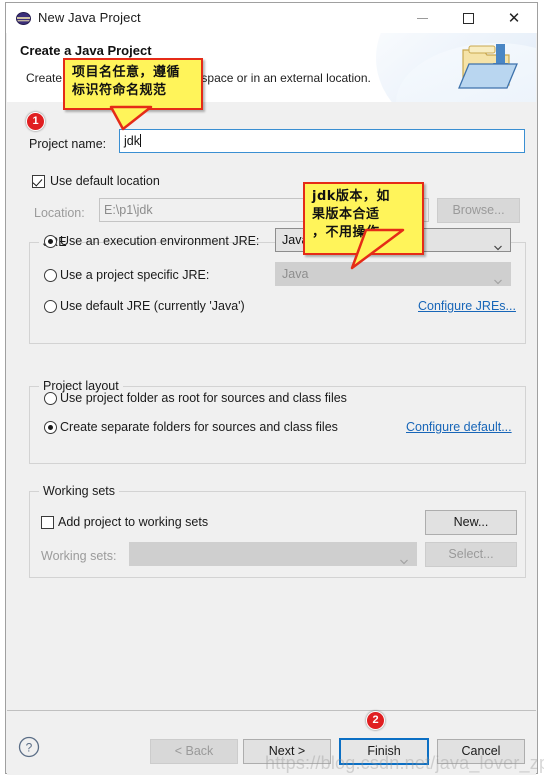  Describe the element at coordinates (133, 522) in the screenshot. I see `add-project-to-working-sets-label: Add project to working sets` at that location.